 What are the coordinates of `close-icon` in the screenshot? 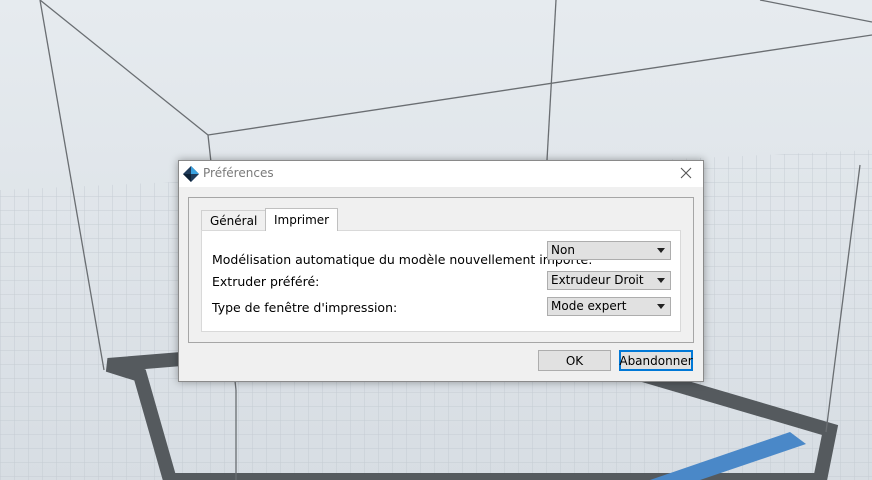 It's located at (686, 174).